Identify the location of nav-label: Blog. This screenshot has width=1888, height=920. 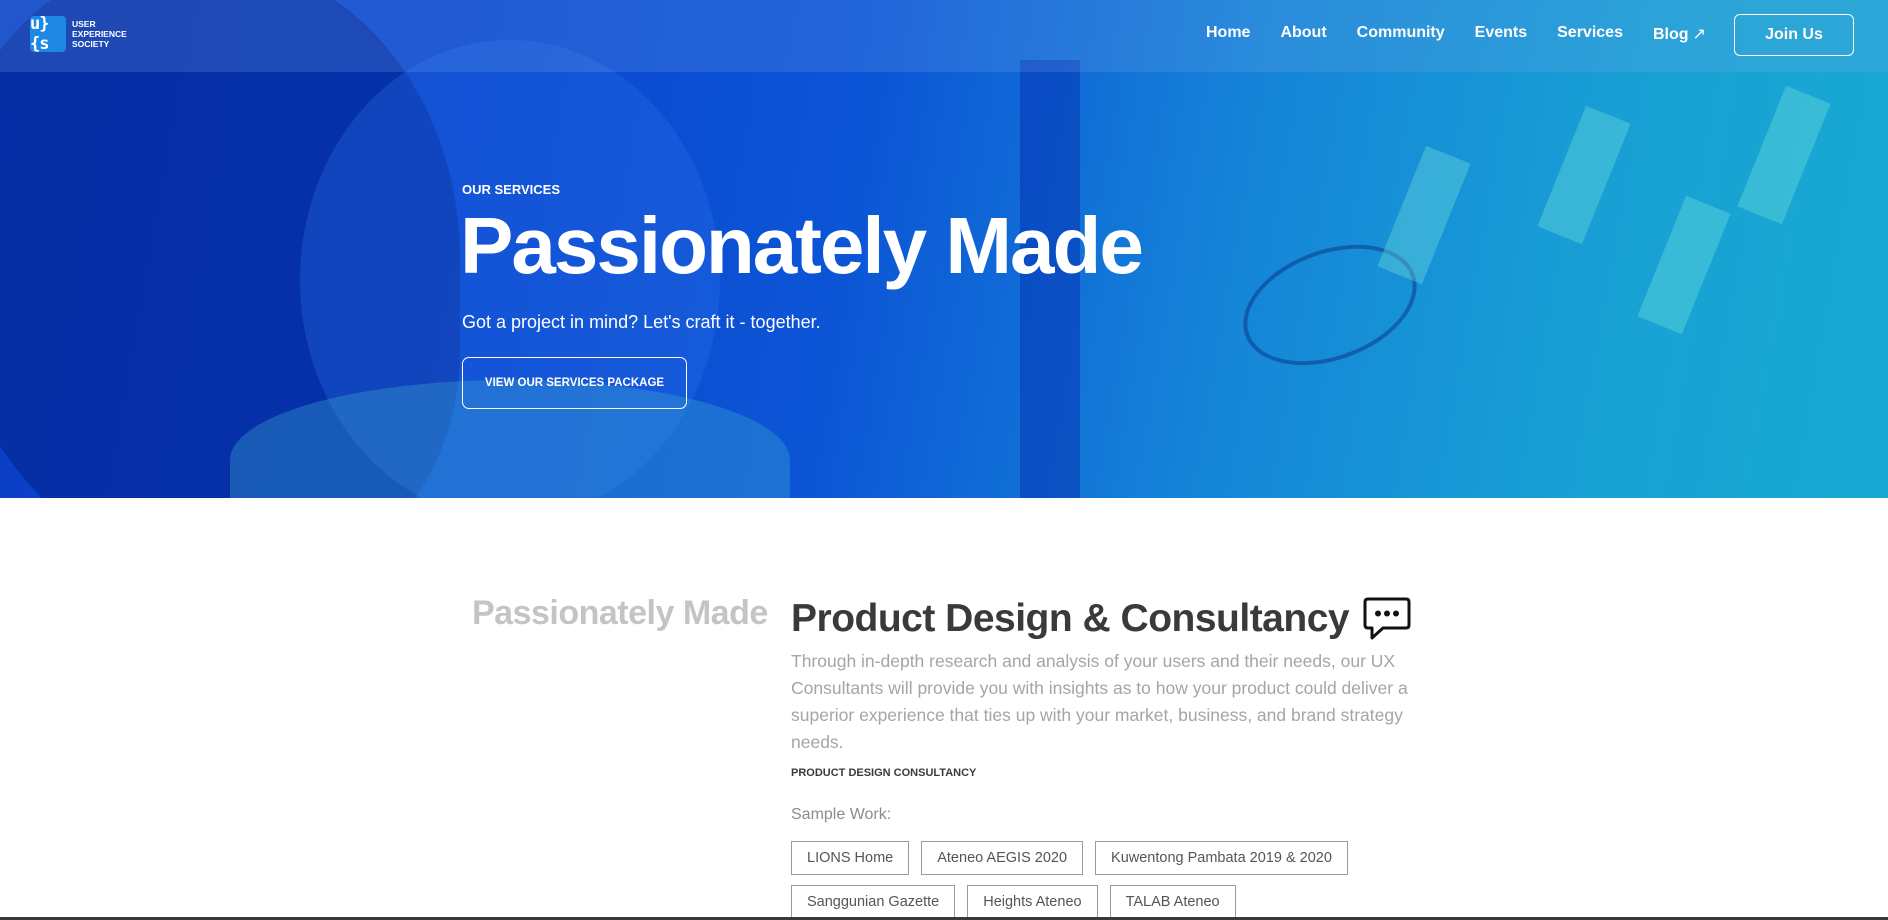
(1670, 34).